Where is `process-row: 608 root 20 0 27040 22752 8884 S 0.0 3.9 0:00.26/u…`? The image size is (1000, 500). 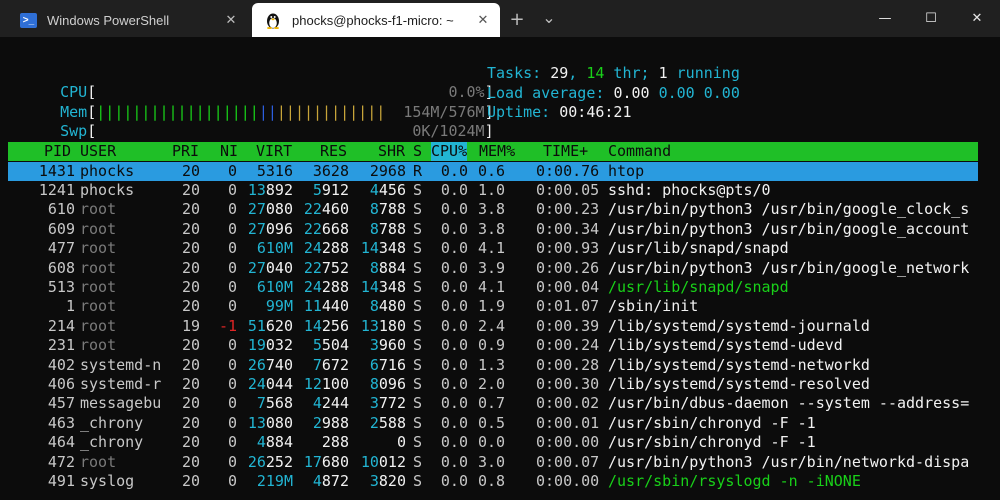
process-row: 608 root 20 0 27040 22752 8884 S 0.0 3.9 0:00.26/u… is located at coordinates (493, 268).